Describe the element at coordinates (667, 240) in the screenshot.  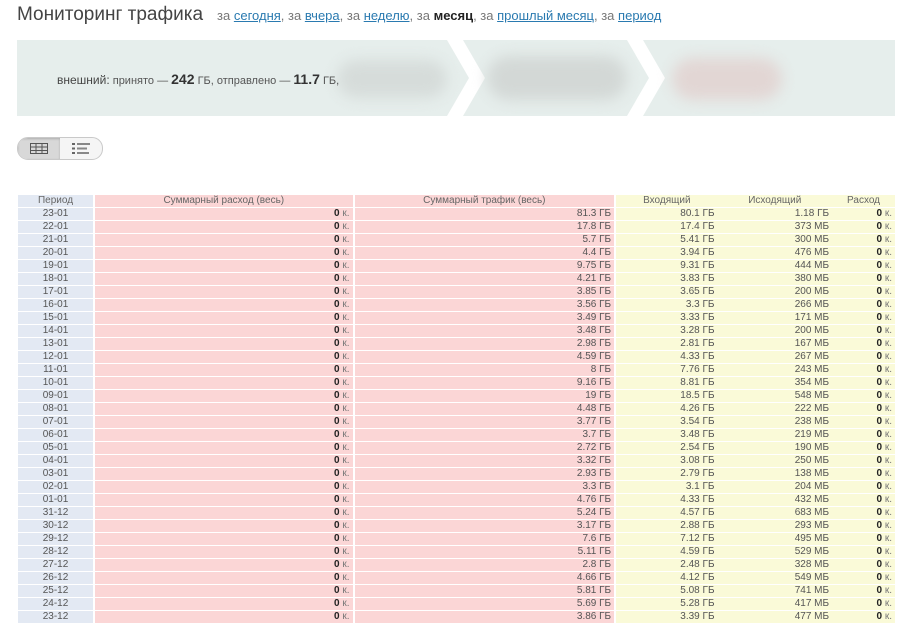
I see `cell-incoming: 5.41 ГБ` at that location.